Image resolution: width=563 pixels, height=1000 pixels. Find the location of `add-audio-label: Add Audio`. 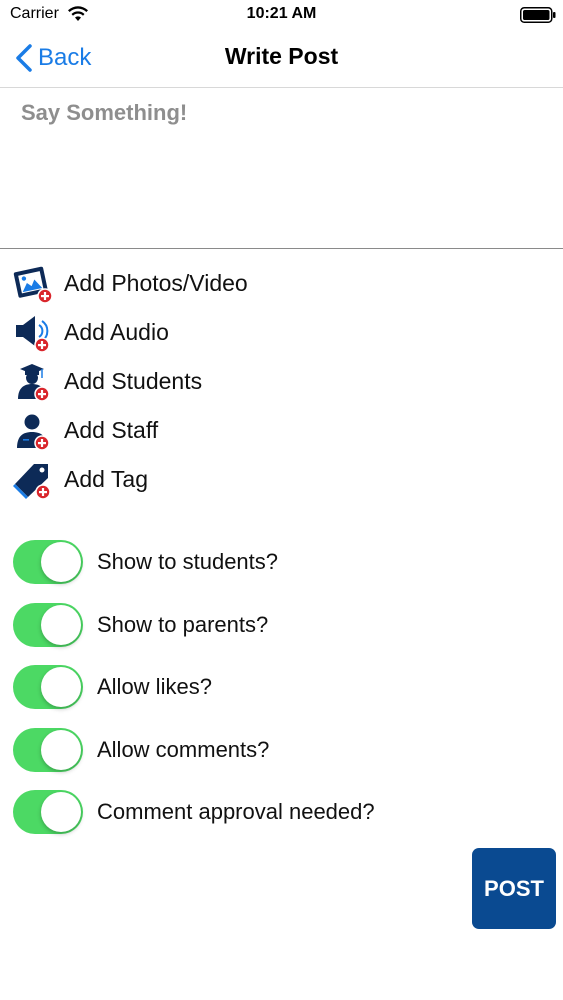

add-audio-label: Add Audio is located at coordinates (116, 332).